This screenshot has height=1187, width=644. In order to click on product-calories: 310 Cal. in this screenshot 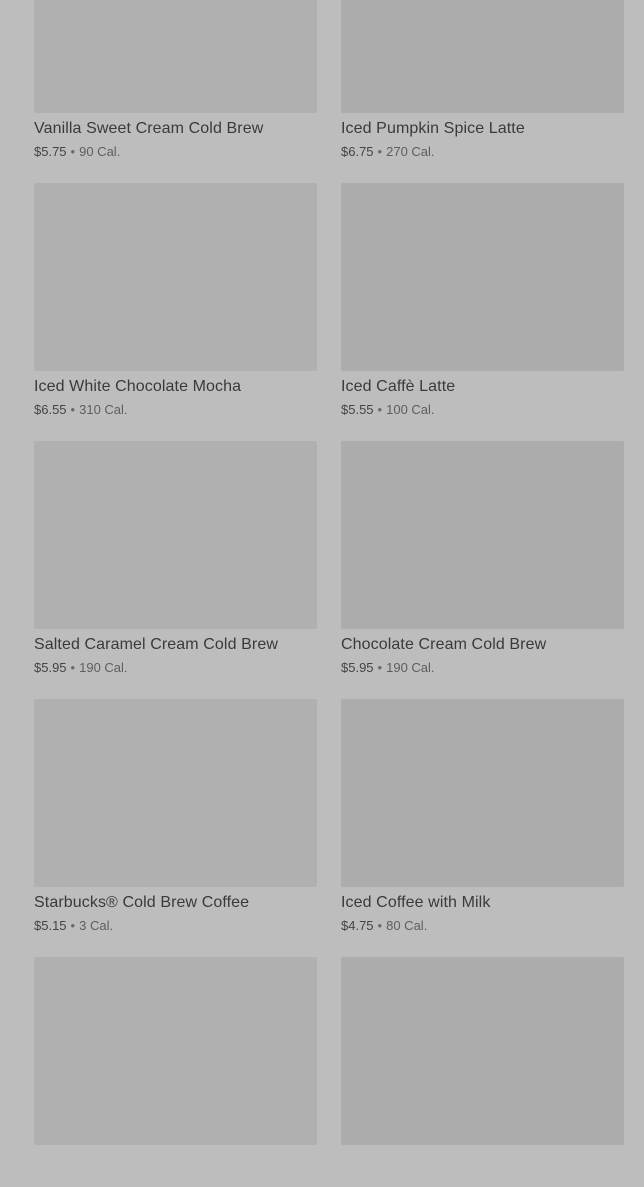, I will do `click(103, 409)`.